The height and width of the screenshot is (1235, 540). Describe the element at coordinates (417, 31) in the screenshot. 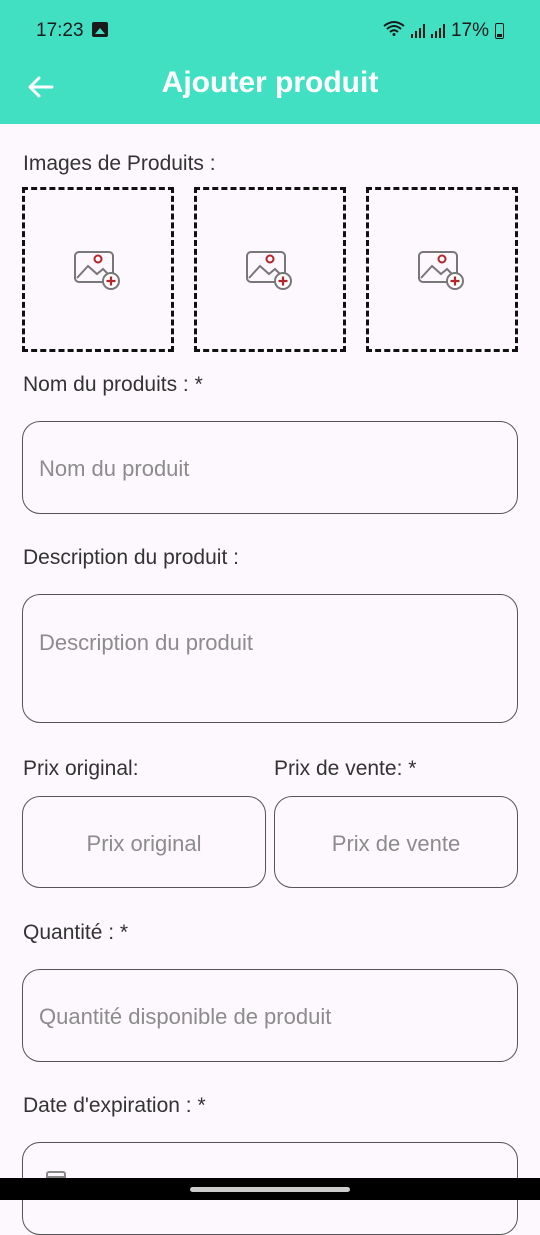

I see `signal-icon` at that location.